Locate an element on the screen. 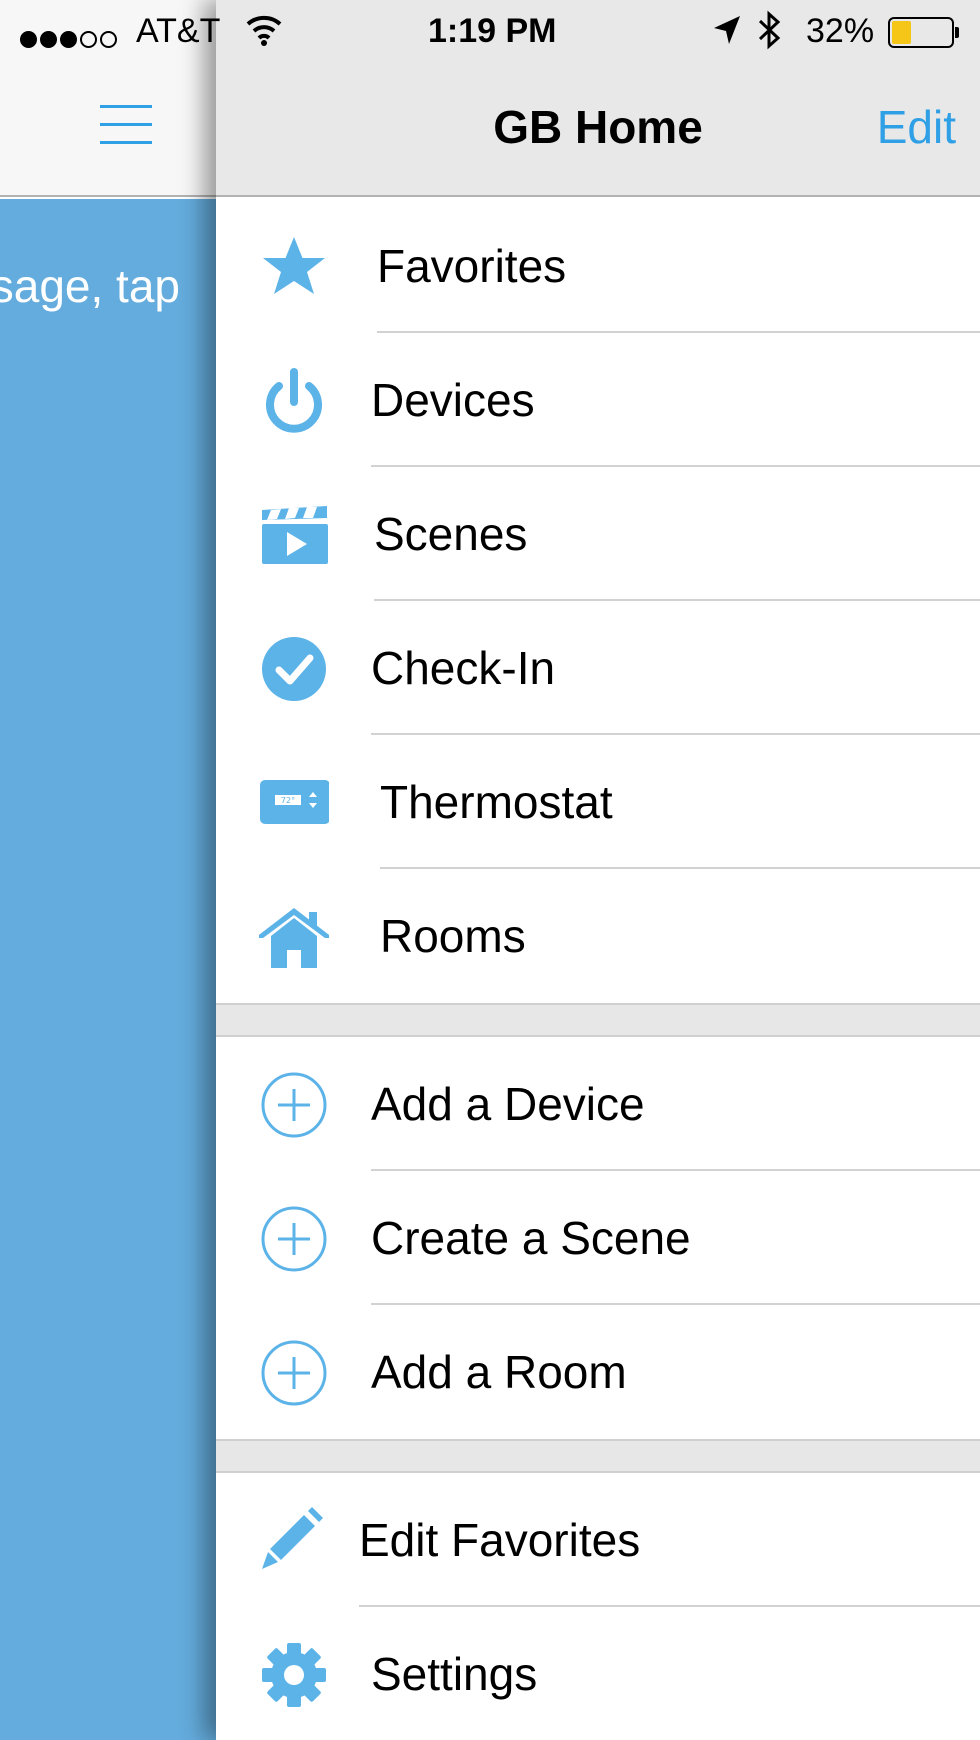 The width and height of the screenshot is (980, 1740). battery-percentage: 32% is located at coordinates (840, 31).